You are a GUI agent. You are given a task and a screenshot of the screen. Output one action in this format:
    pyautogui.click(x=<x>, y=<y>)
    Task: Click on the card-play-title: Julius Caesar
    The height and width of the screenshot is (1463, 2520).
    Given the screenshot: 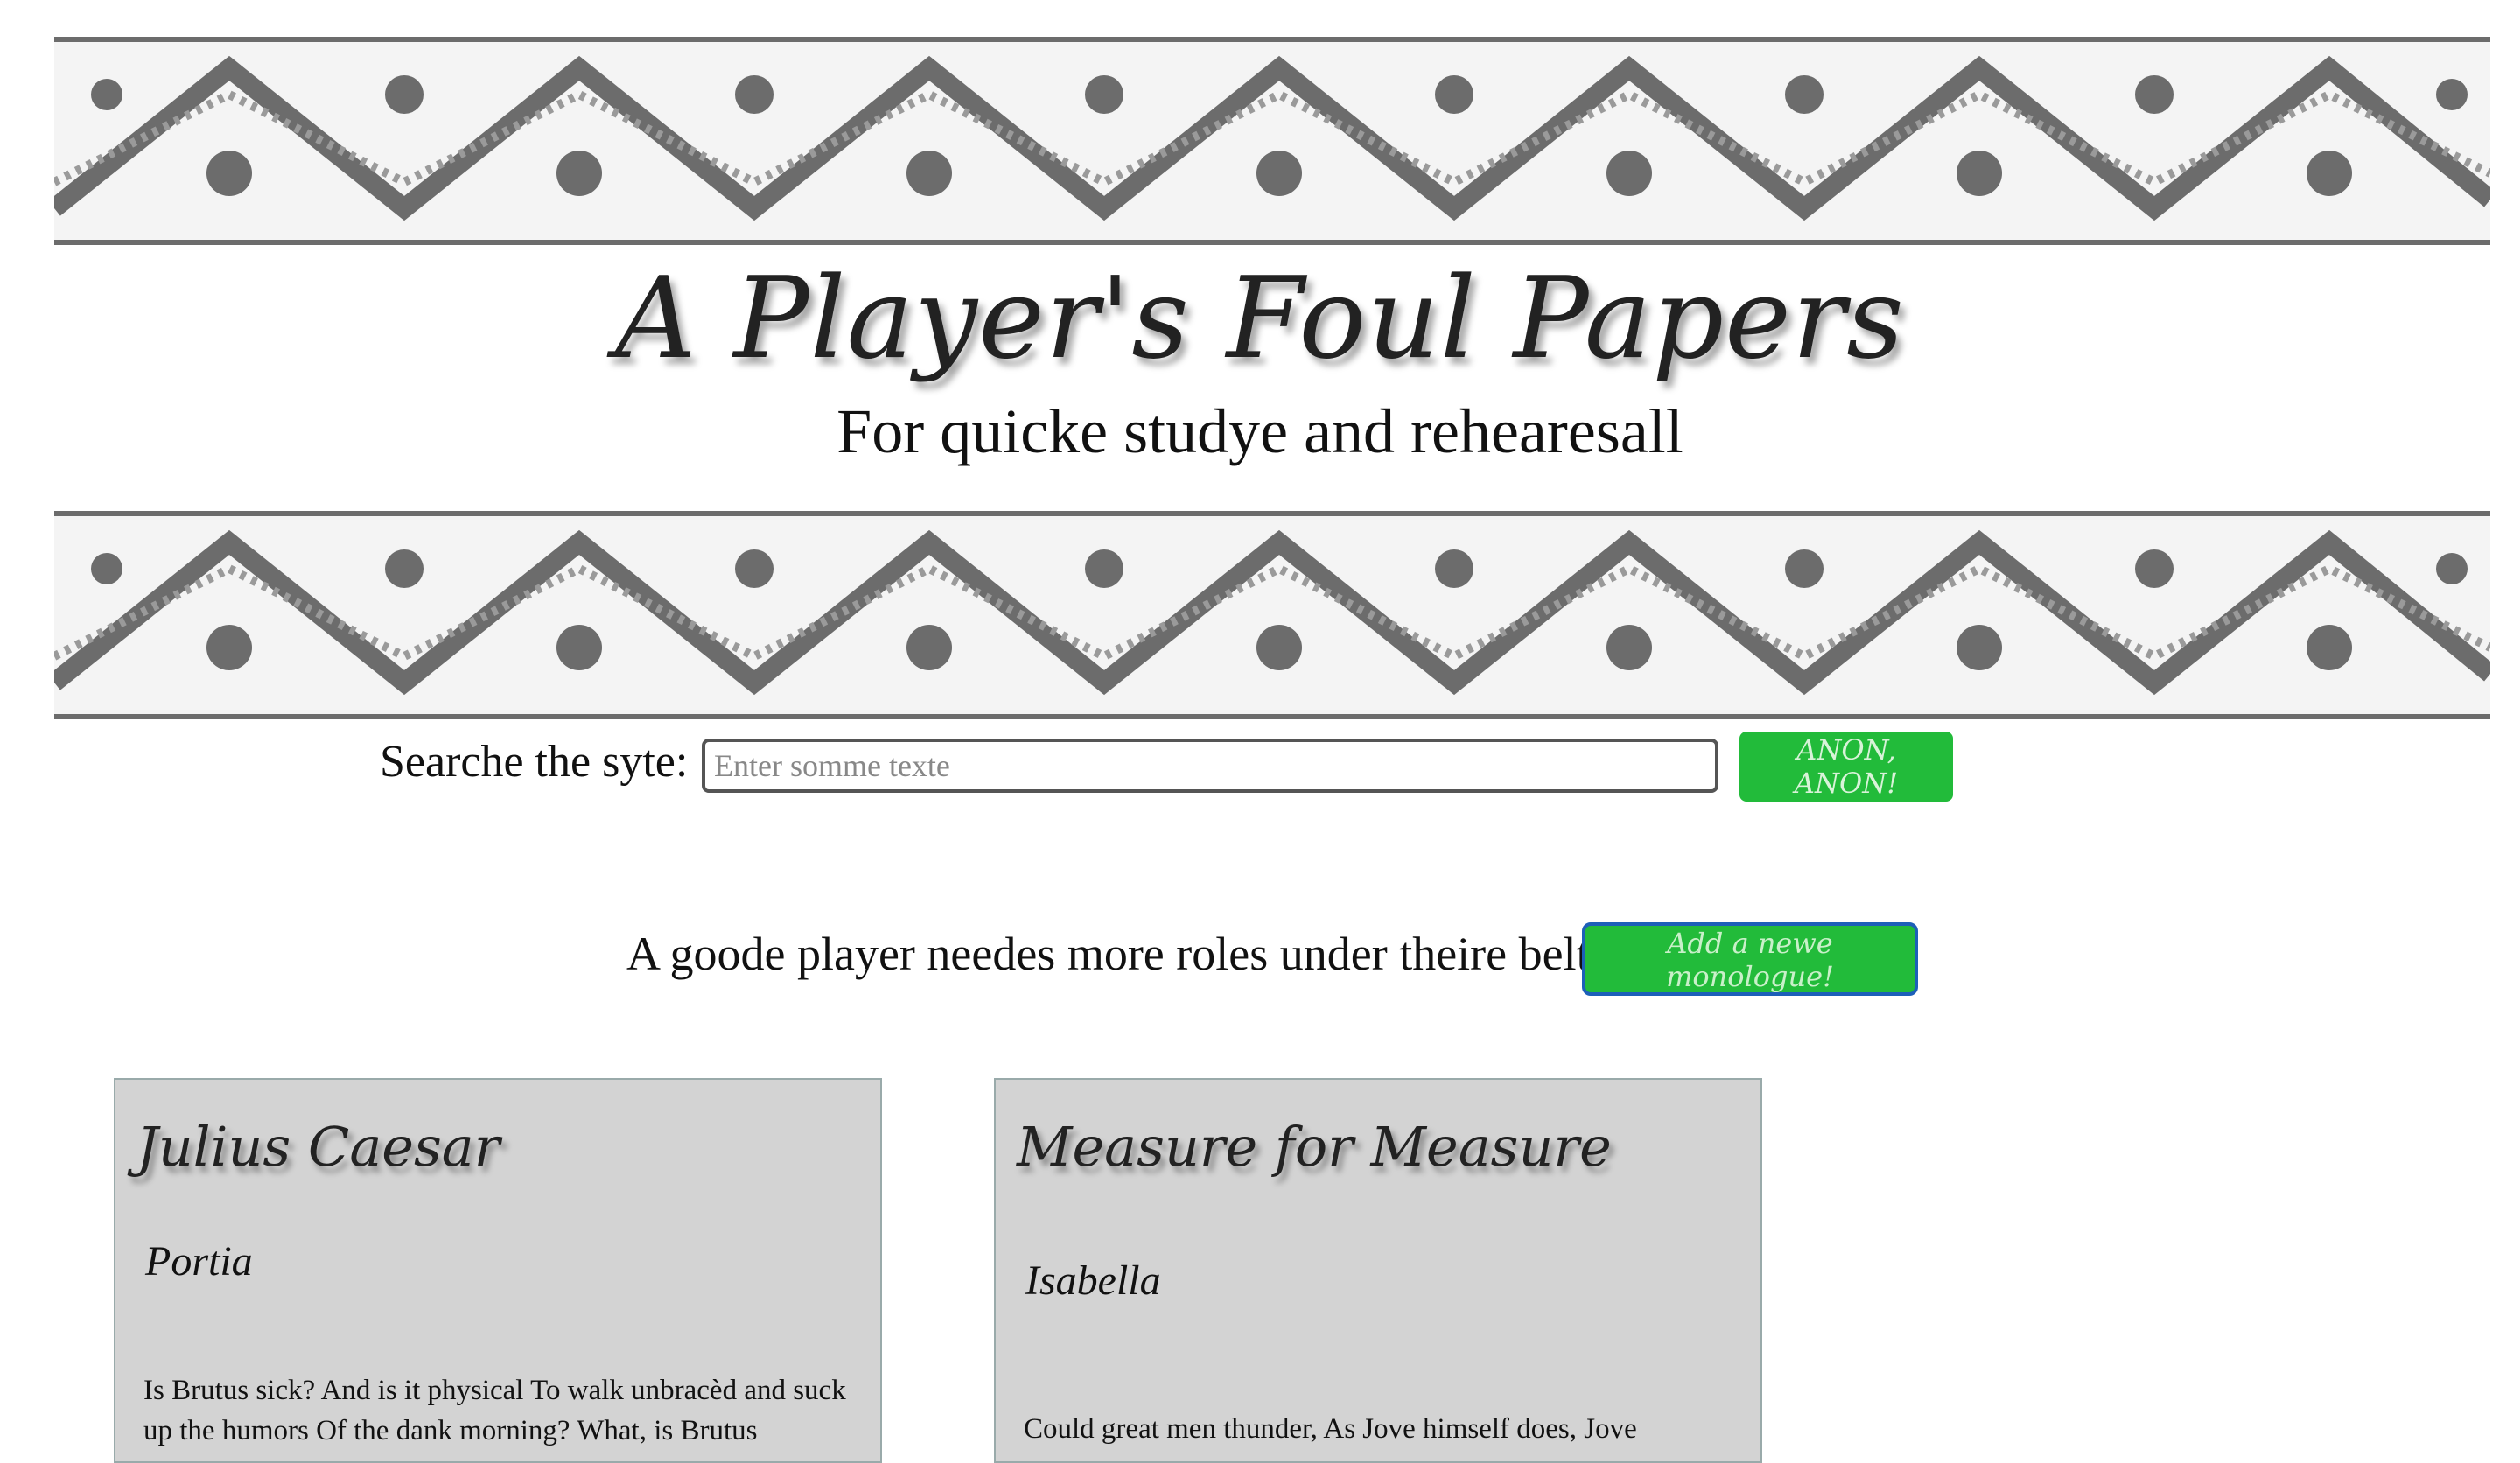 What is the action you would take?
    pyautogui.click(x=318, y=1147)
    